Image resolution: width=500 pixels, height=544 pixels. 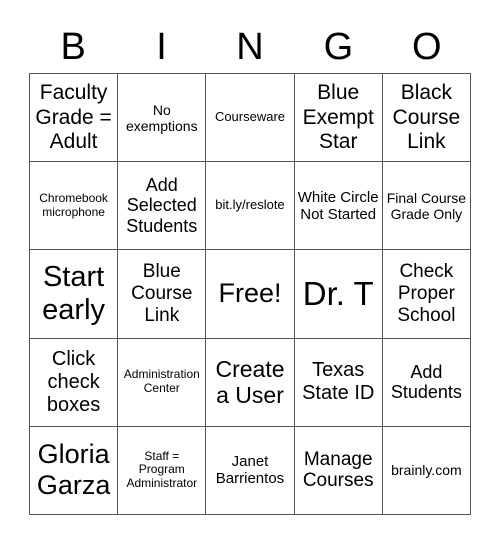 I want to click on free-space: Free!, so click(x=250, y=294).